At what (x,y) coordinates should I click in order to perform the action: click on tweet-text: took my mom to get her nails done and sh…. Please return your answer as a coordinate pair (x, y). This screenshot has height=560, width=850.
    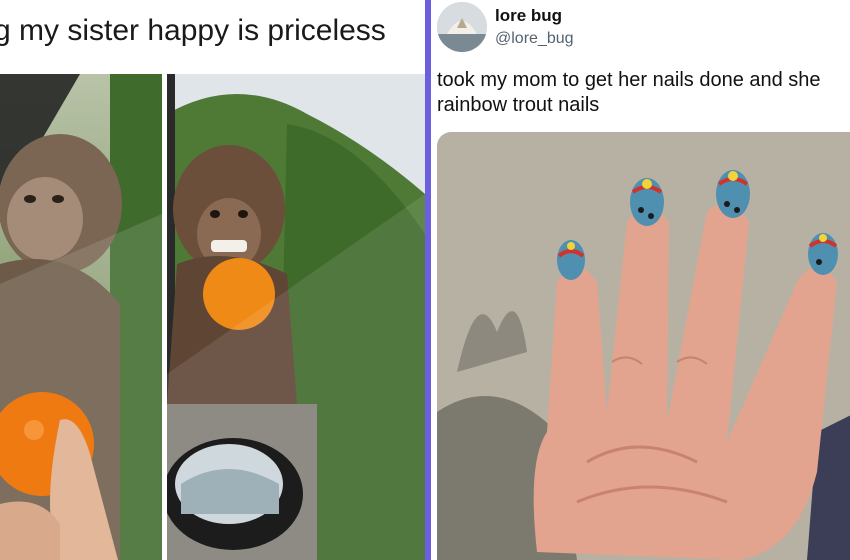
    Looking at the image, I should click on (643, 93).